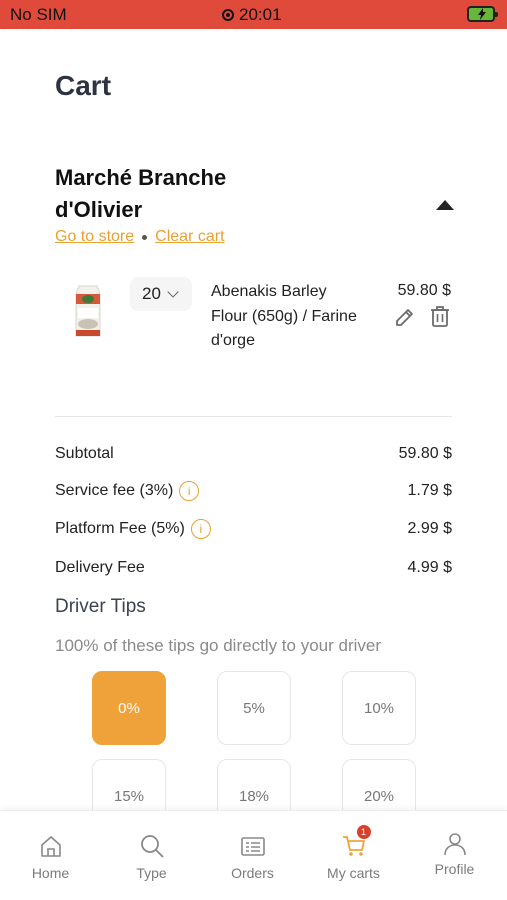 This screenshot has height=900, width=507. What do you see at coordinates (152, 846) in the screenshot?
I see `search-icon` at bounding box center [152, 846].